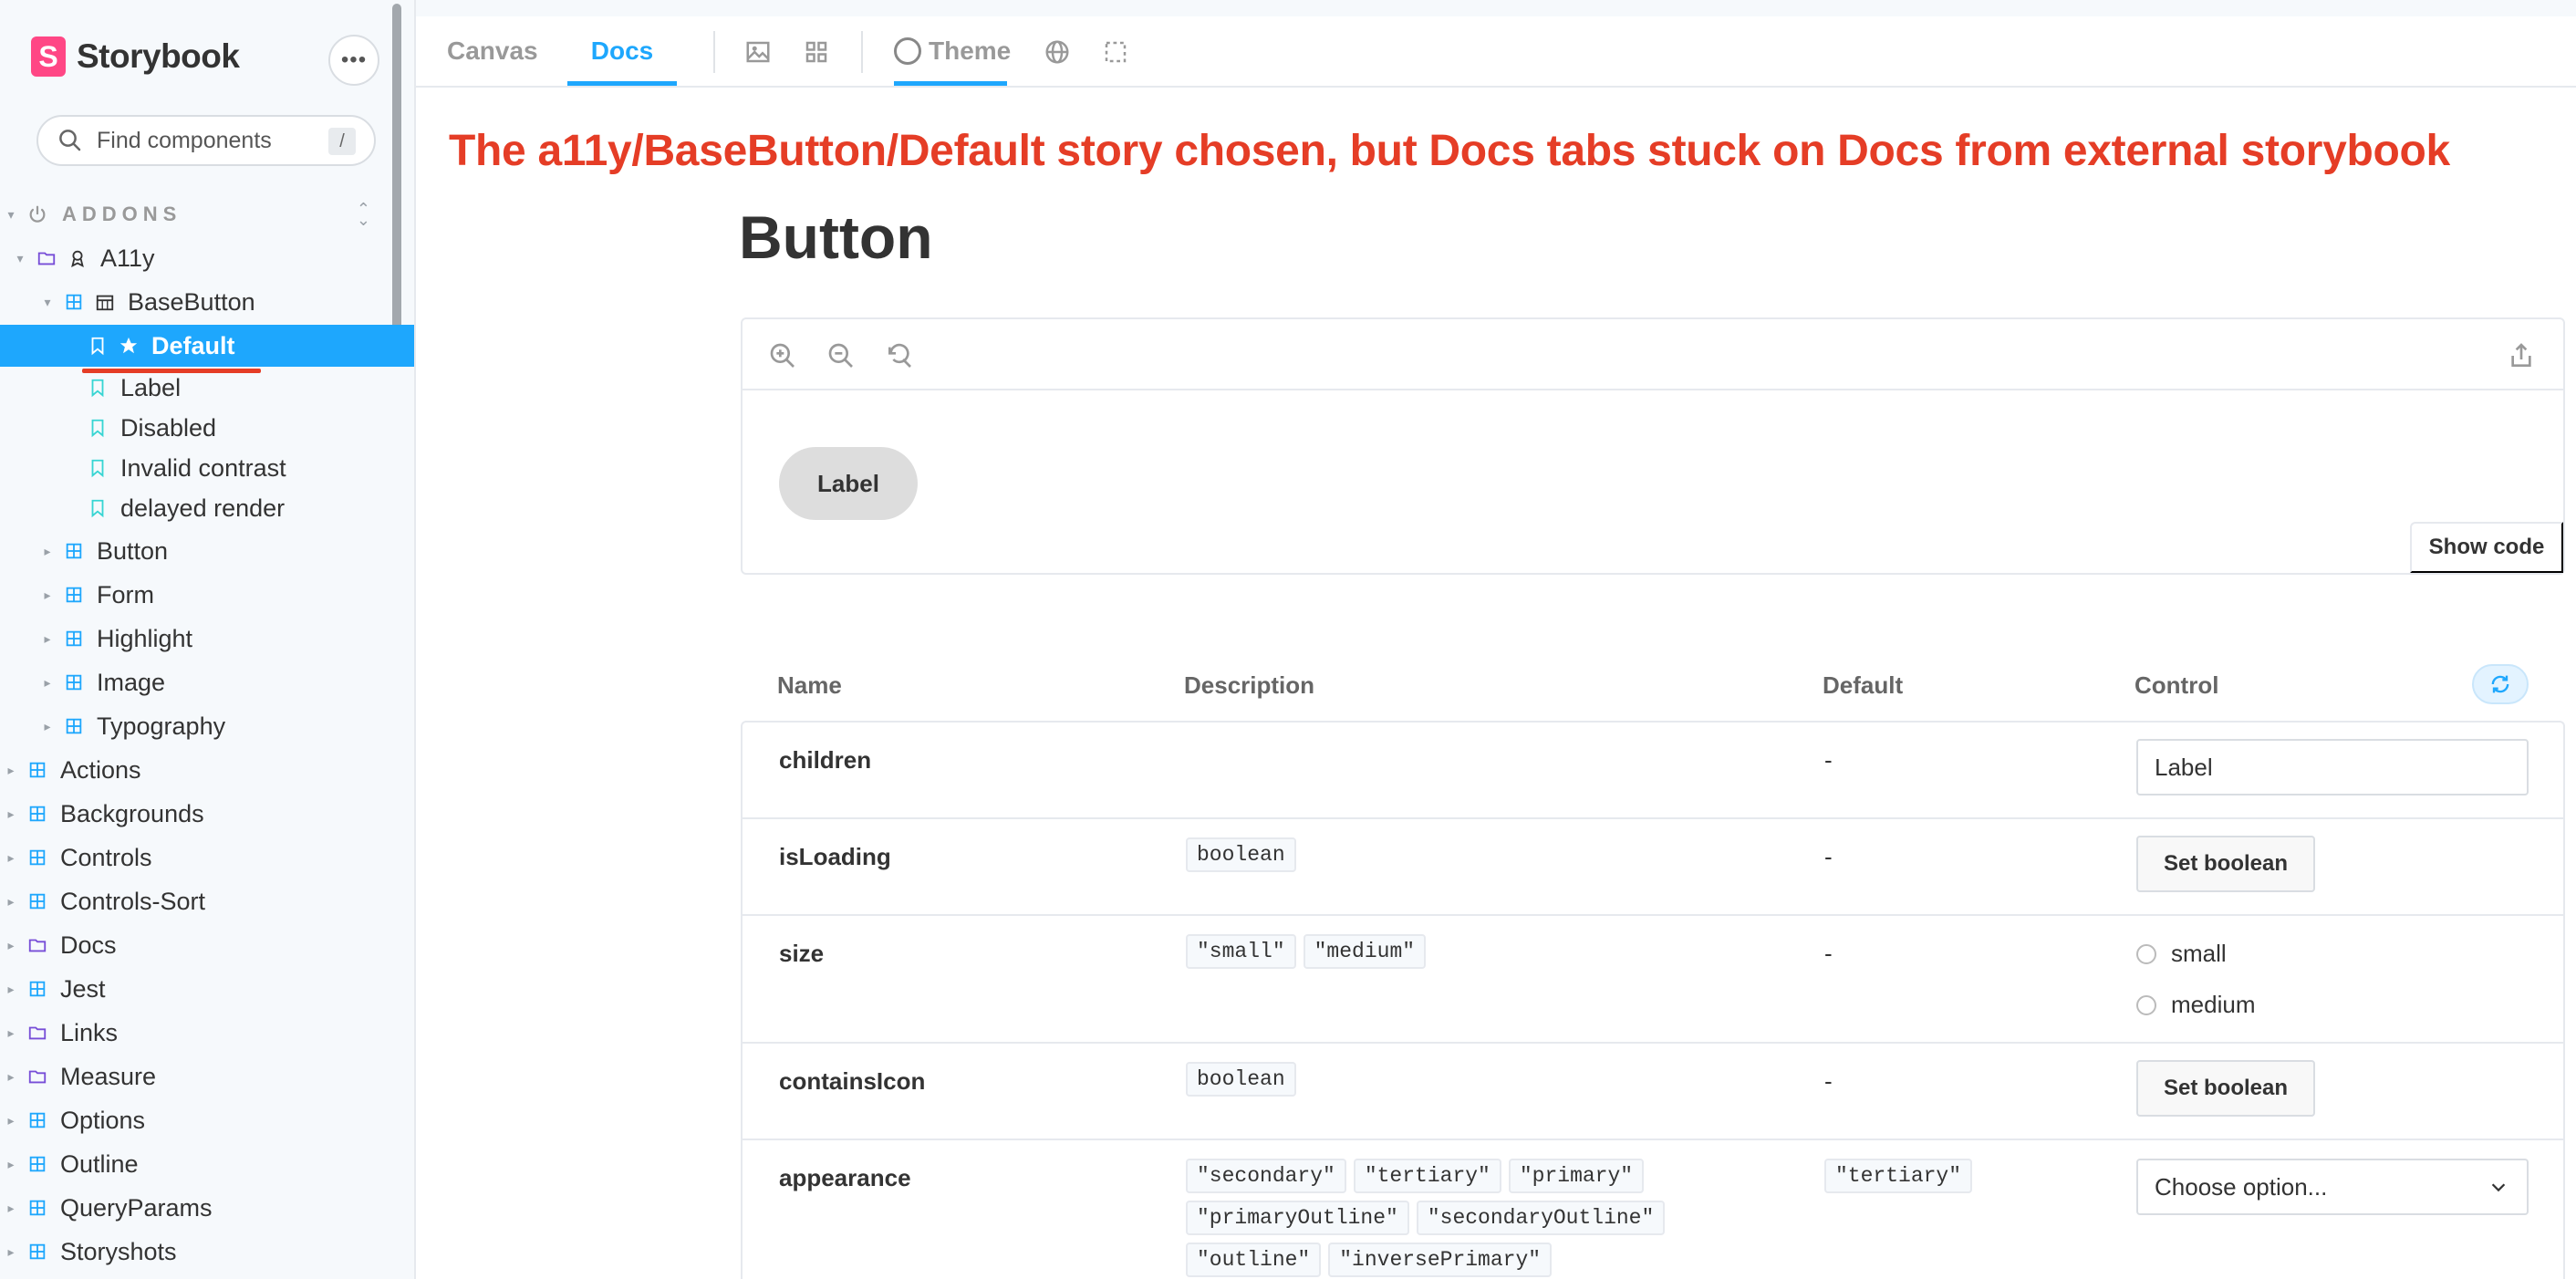 The image size is (2576, 1279). I want to click on search-box: /, so click(206, 140).